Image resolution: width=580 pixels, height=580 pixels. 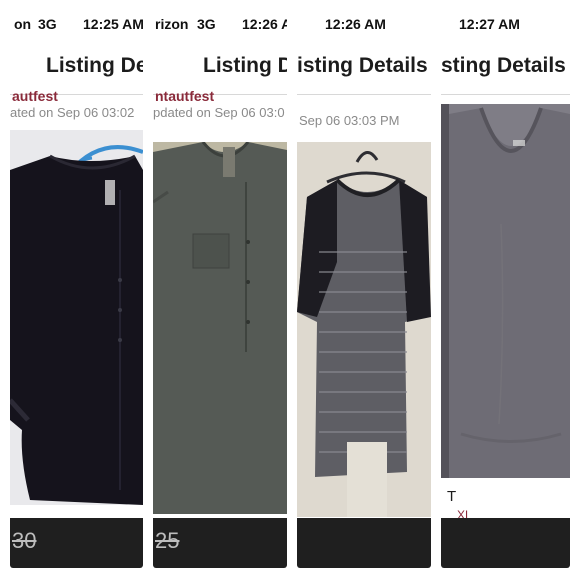 I want to click on seller-name: ntautfest, so click(x=184, y=96).